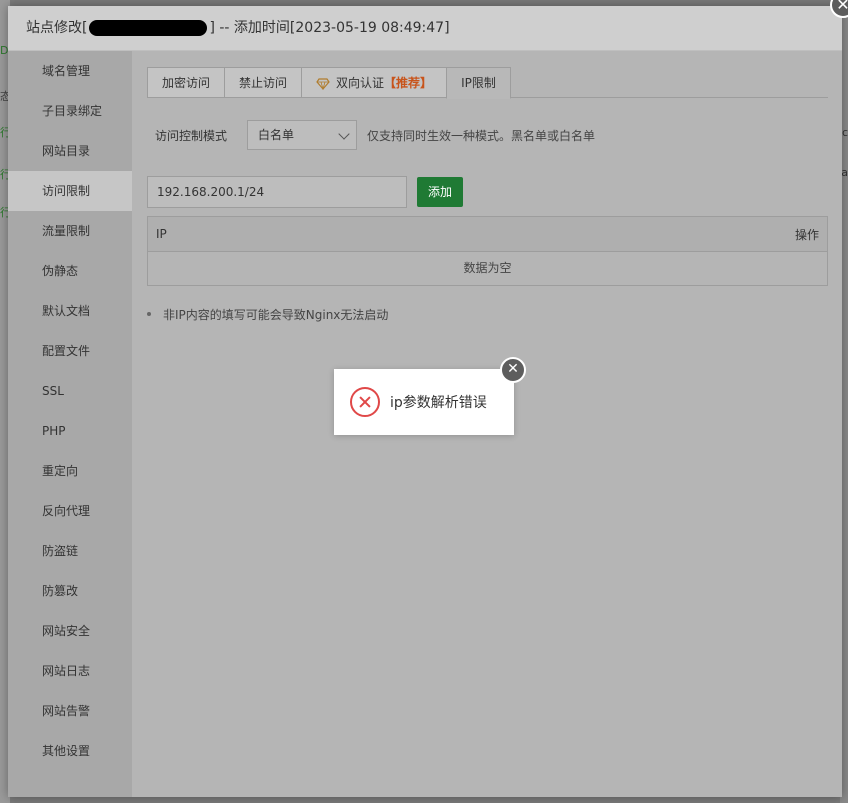 Image resolution: width=848 pixels, height=803 pixels. I want to click on add-ip-button: 添加, so click(440, 192).